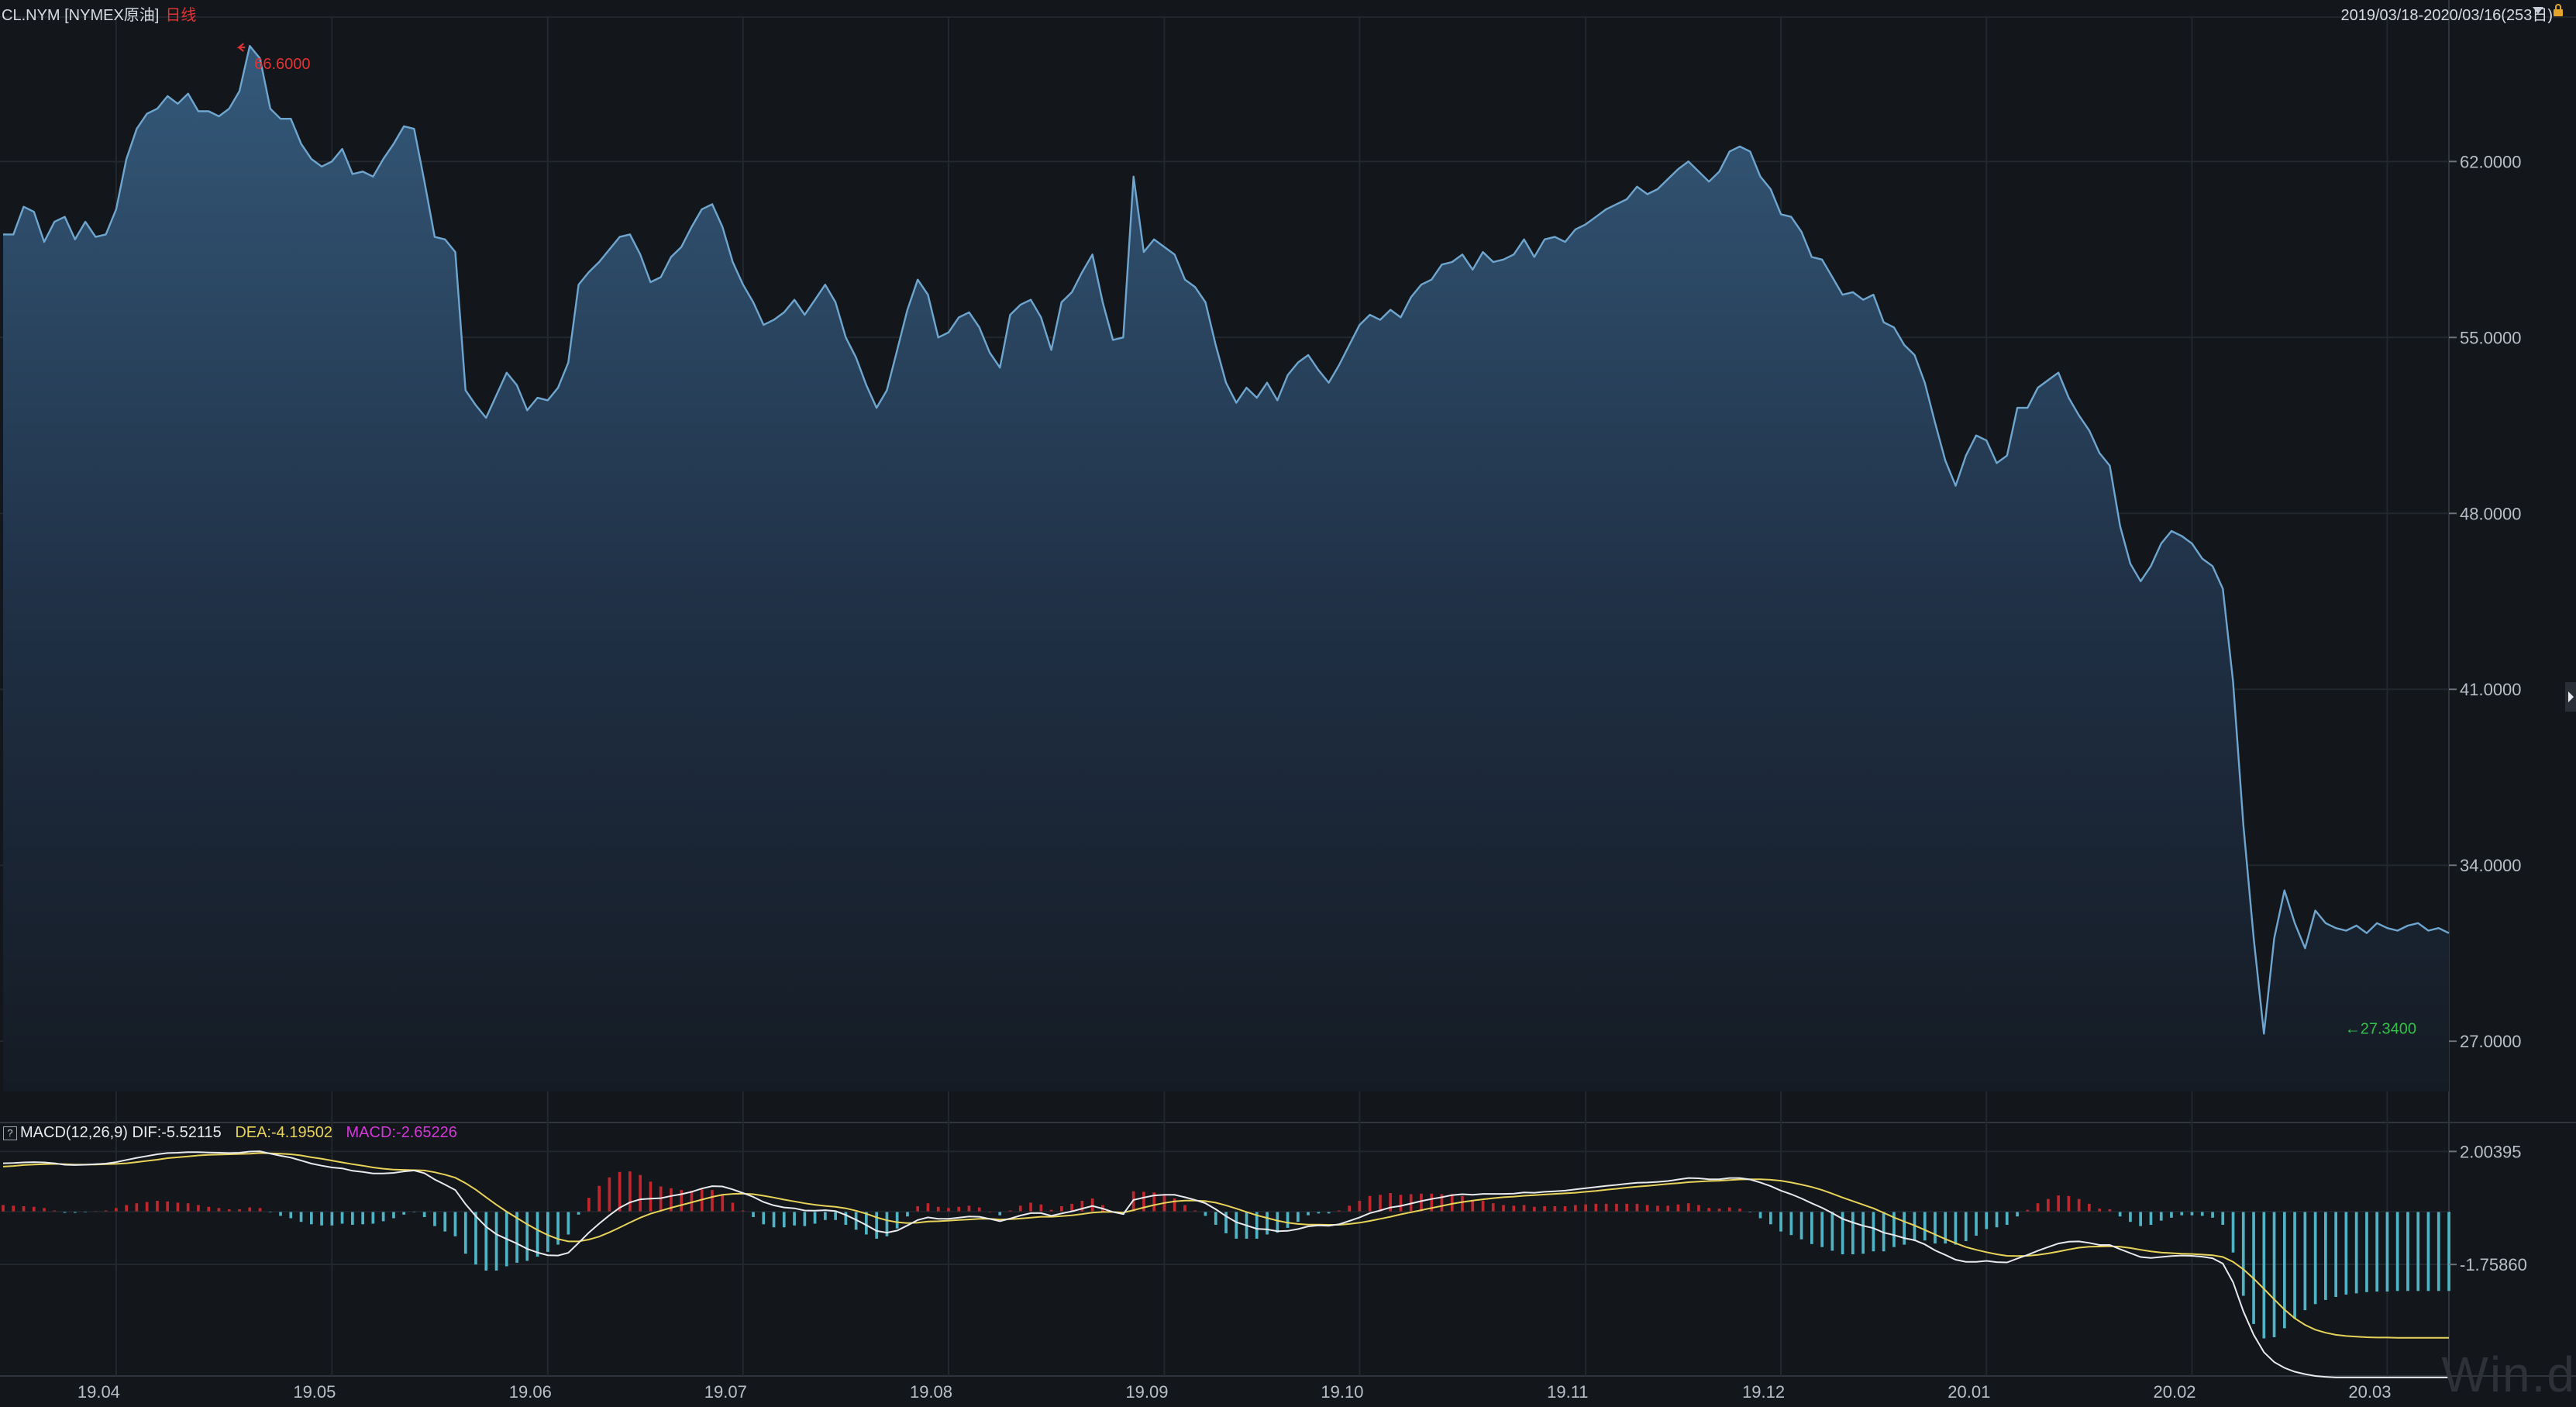 The height and width of the screenshot is (1407, 2576). Describe the element at coordinates (314, 1392) in the screenshot. I see `x-tick-label: 19.05` at that location.